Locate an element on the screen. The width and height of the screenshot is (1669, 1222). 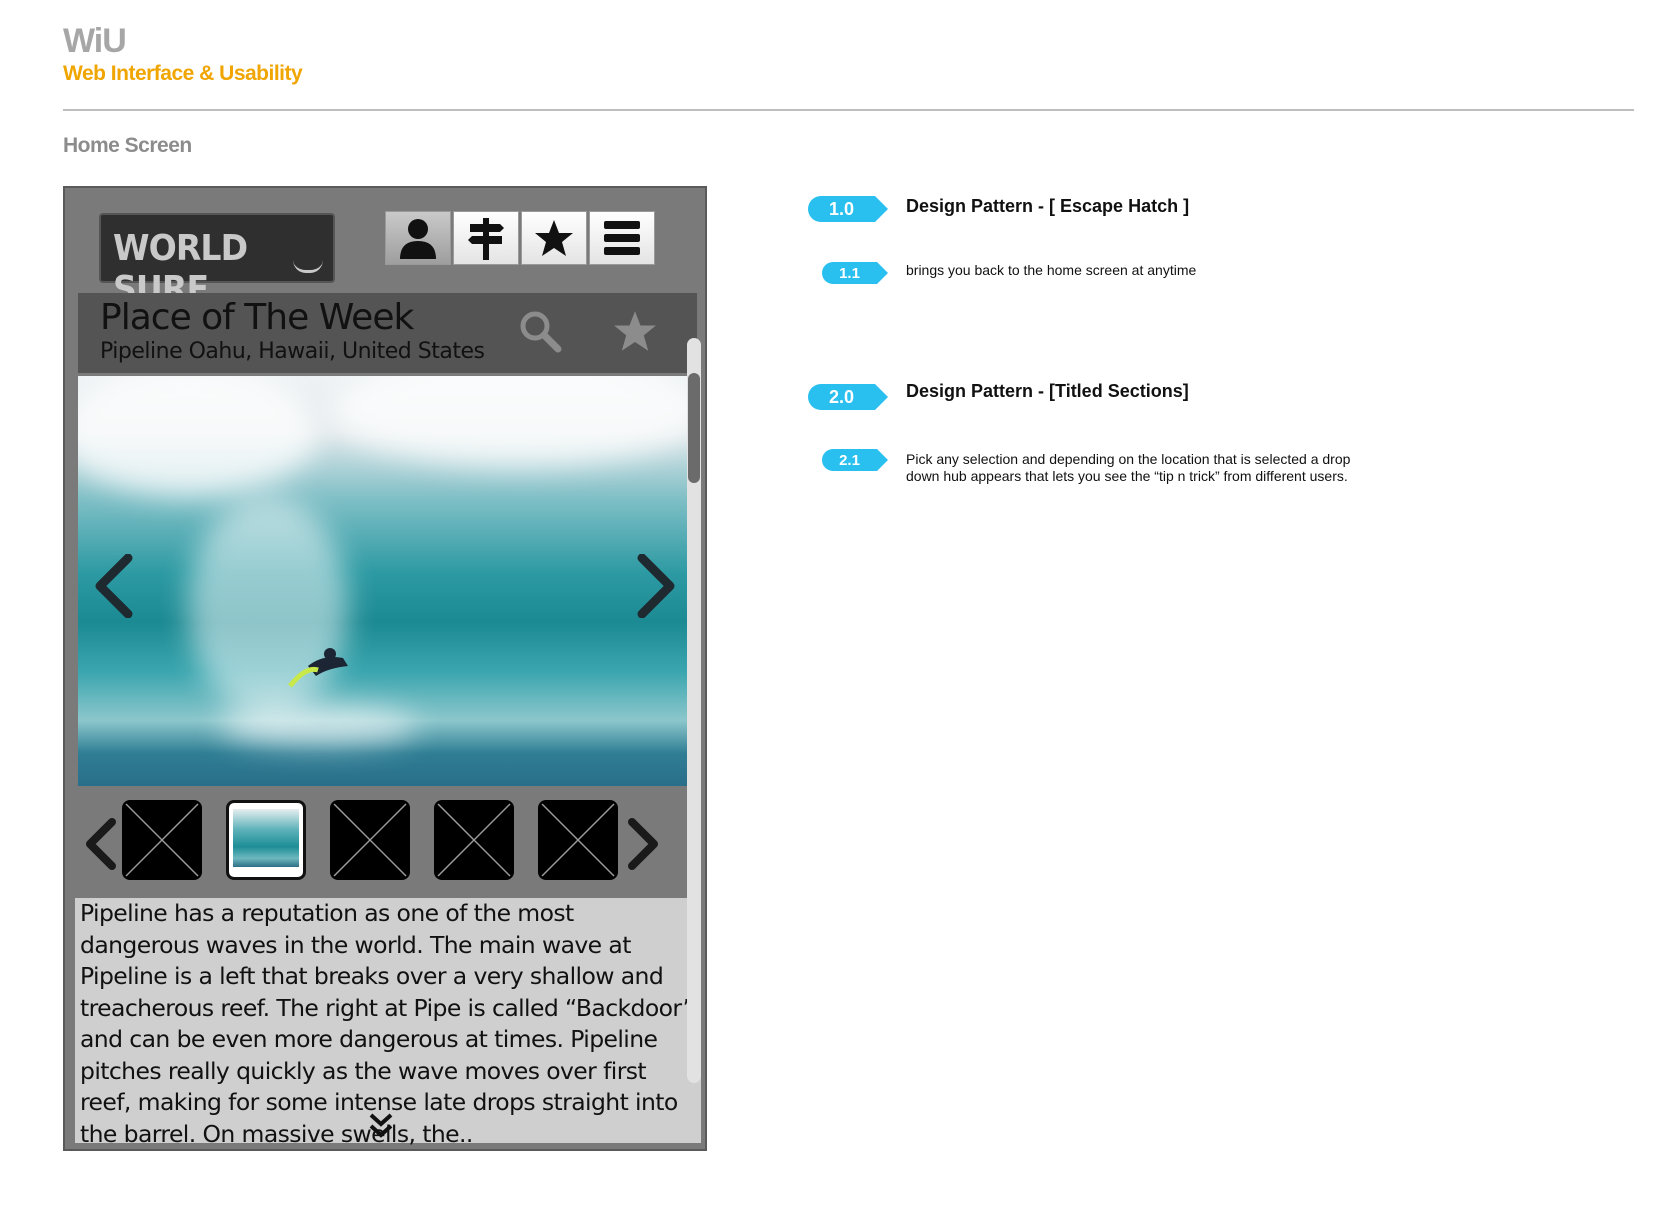
search-icon is located at coordinates (540, 331).